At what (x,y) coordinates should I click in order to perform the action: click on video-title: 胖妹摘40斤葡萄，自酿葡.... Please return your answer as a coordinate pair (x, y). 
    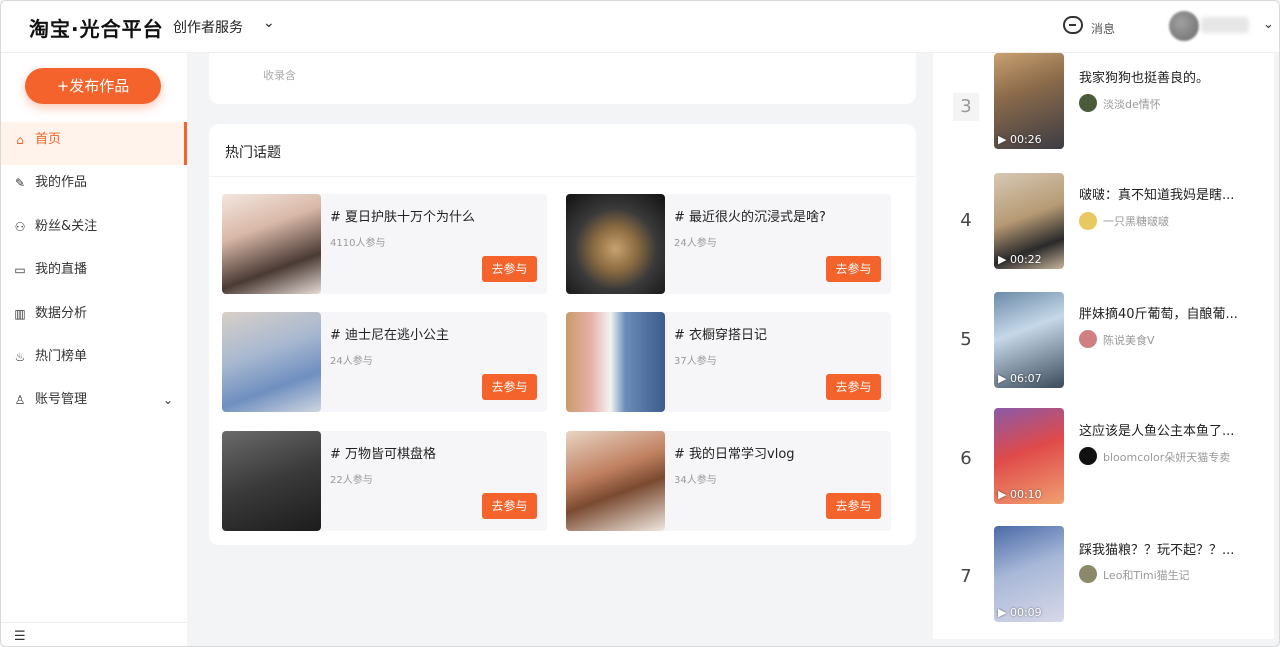
    Looking at the image, I should click on (1158, 312).